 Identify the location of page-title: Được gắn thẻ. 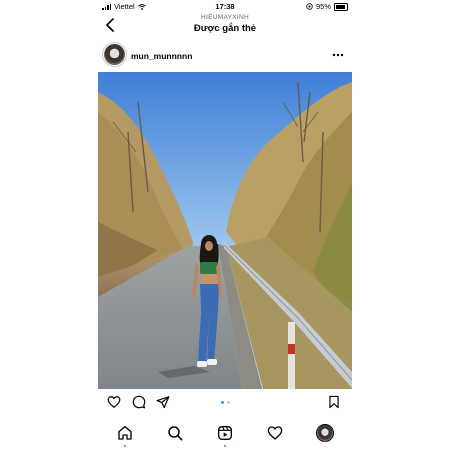
(225, 28).